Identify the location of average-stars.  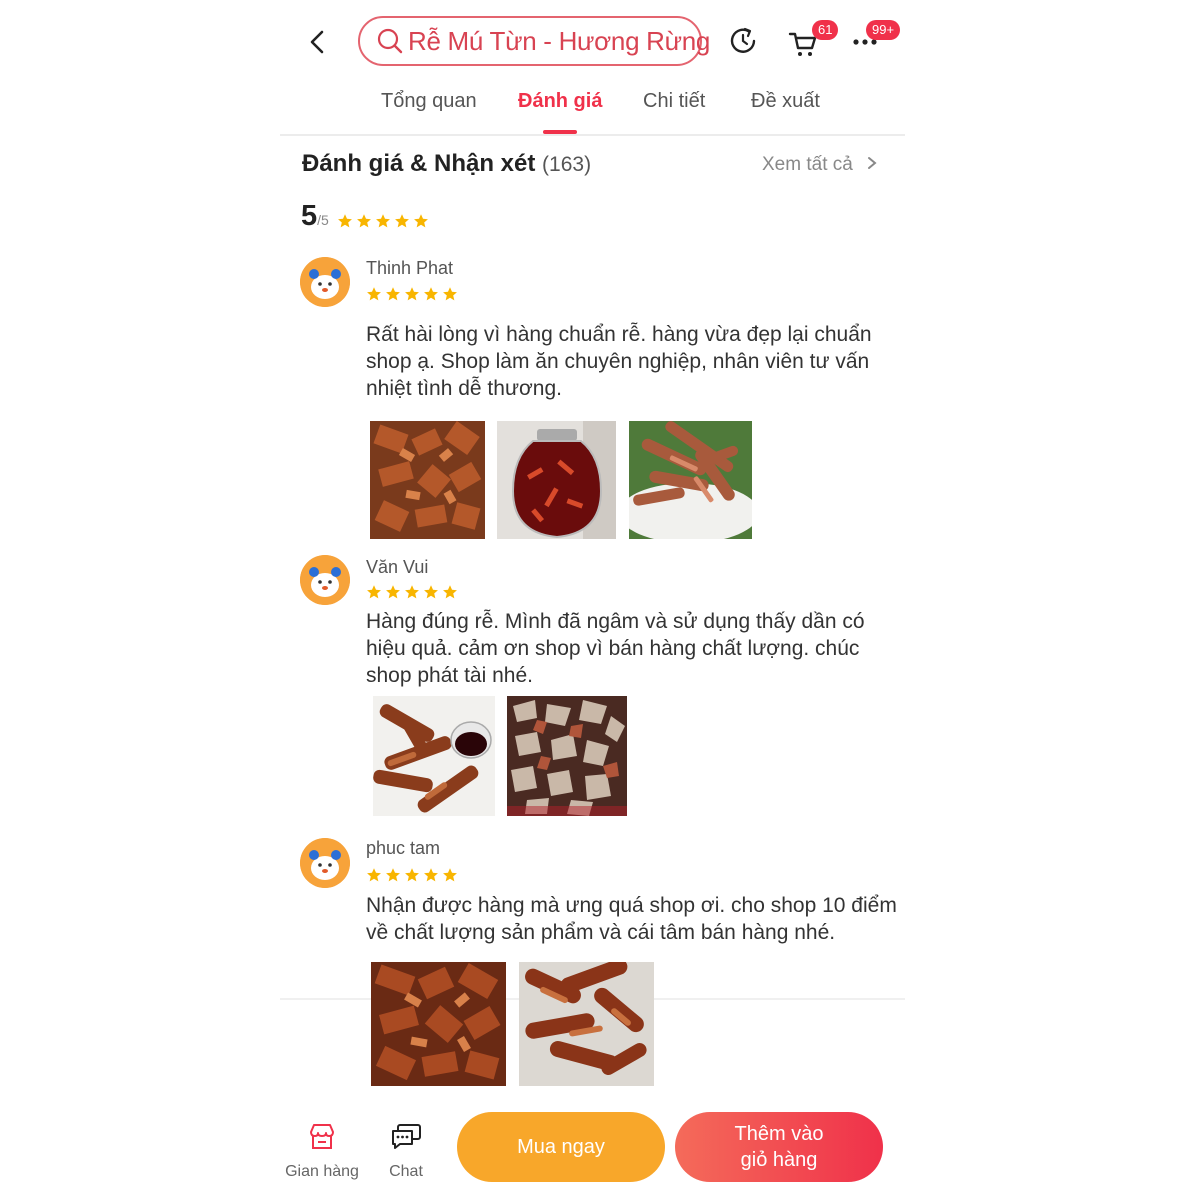
(383, 221).